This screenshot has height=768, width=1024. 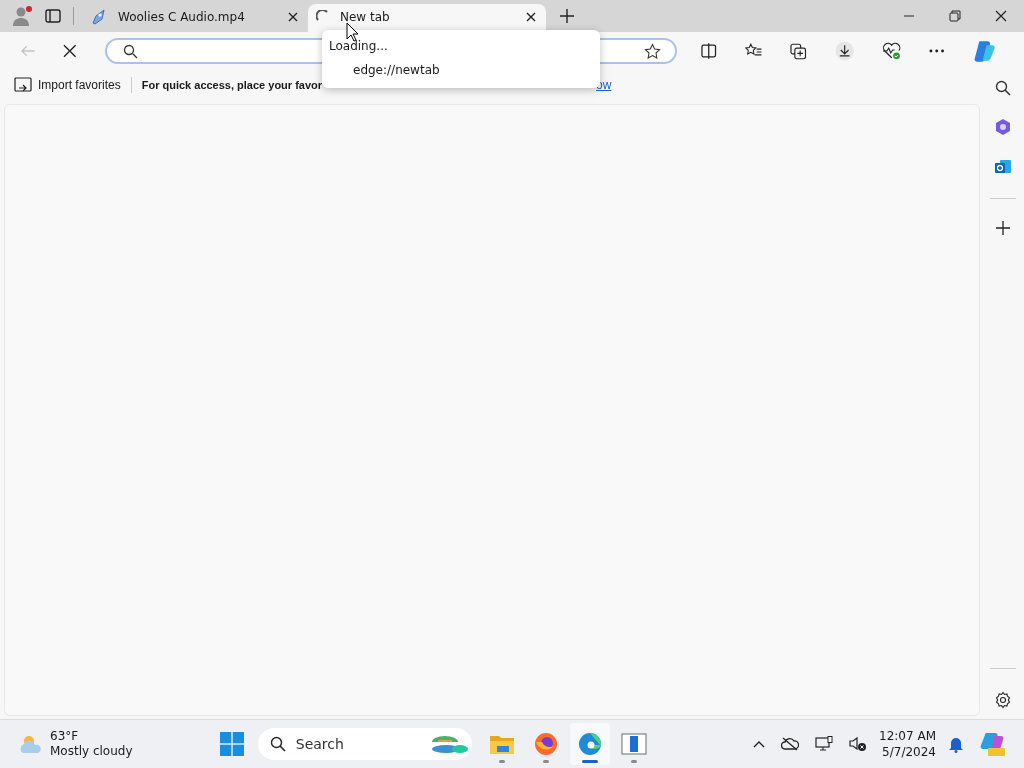 What do you see at coordinates (501, 744) in the screenshot?
I see `folder-icon` at bounding box center [501, 744].